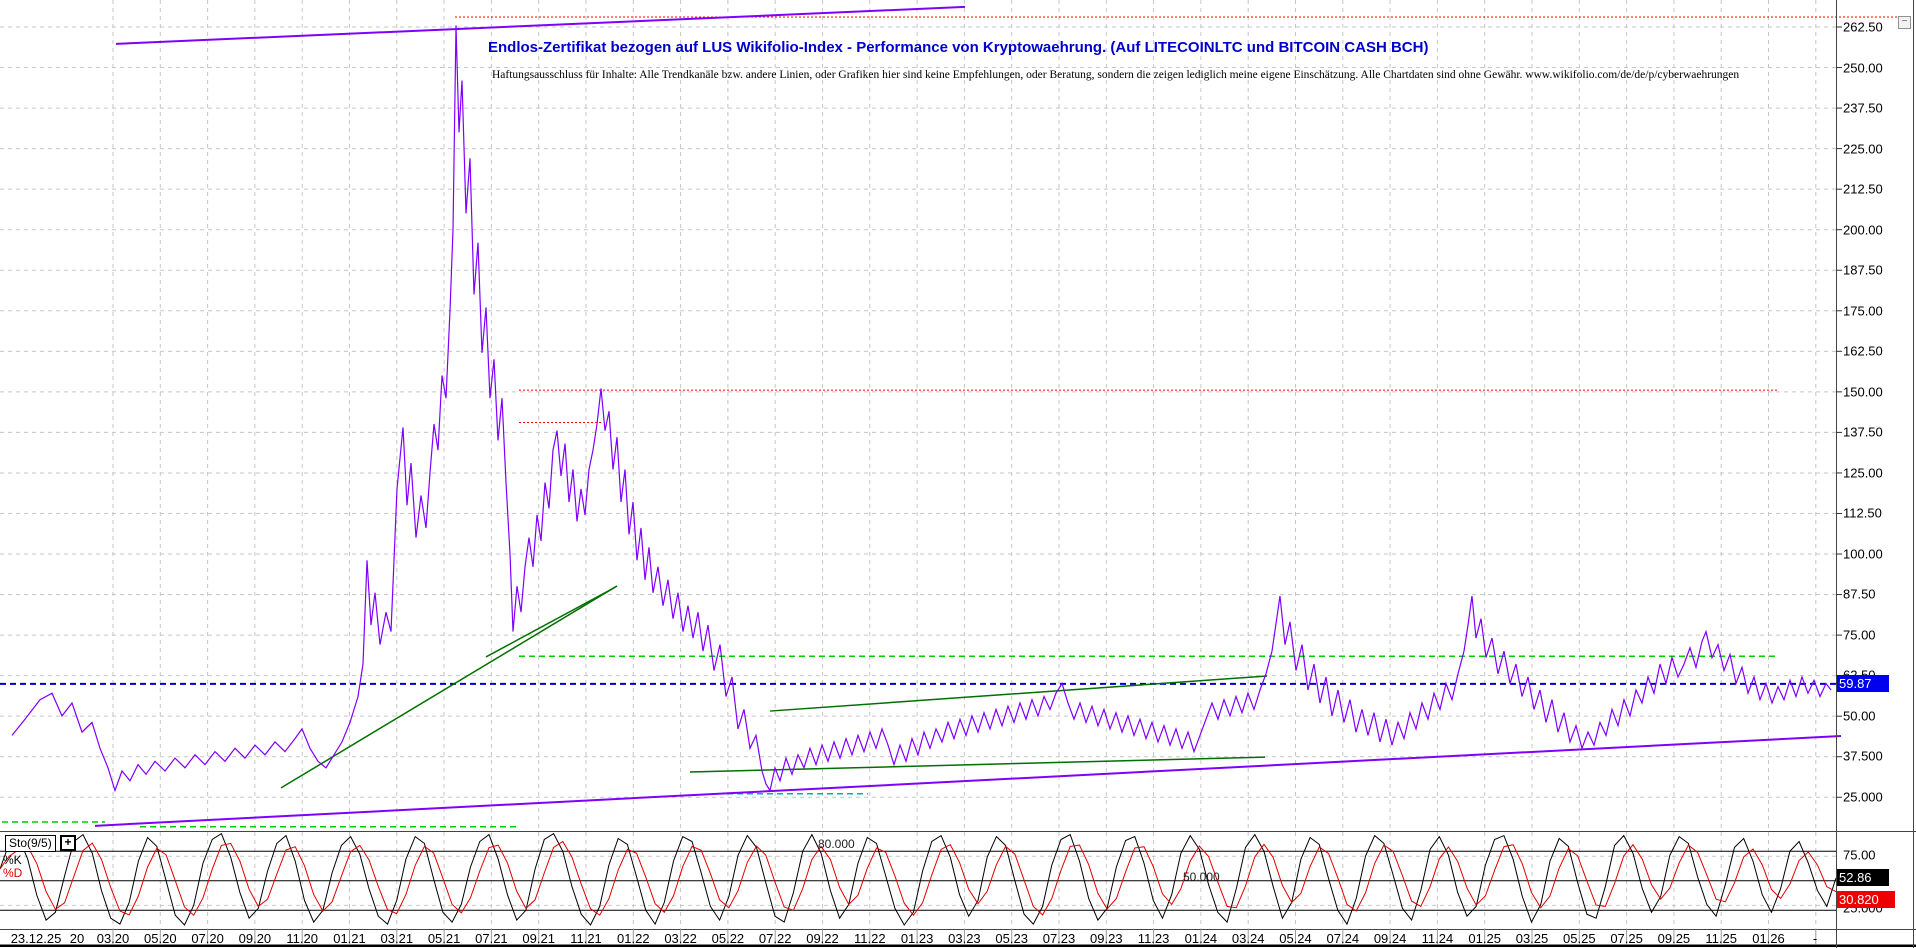 Image resolution: width=1916 pixels, height=948 pixels. I want to click on x-axis-label: 11.25, so click(1721, 938).